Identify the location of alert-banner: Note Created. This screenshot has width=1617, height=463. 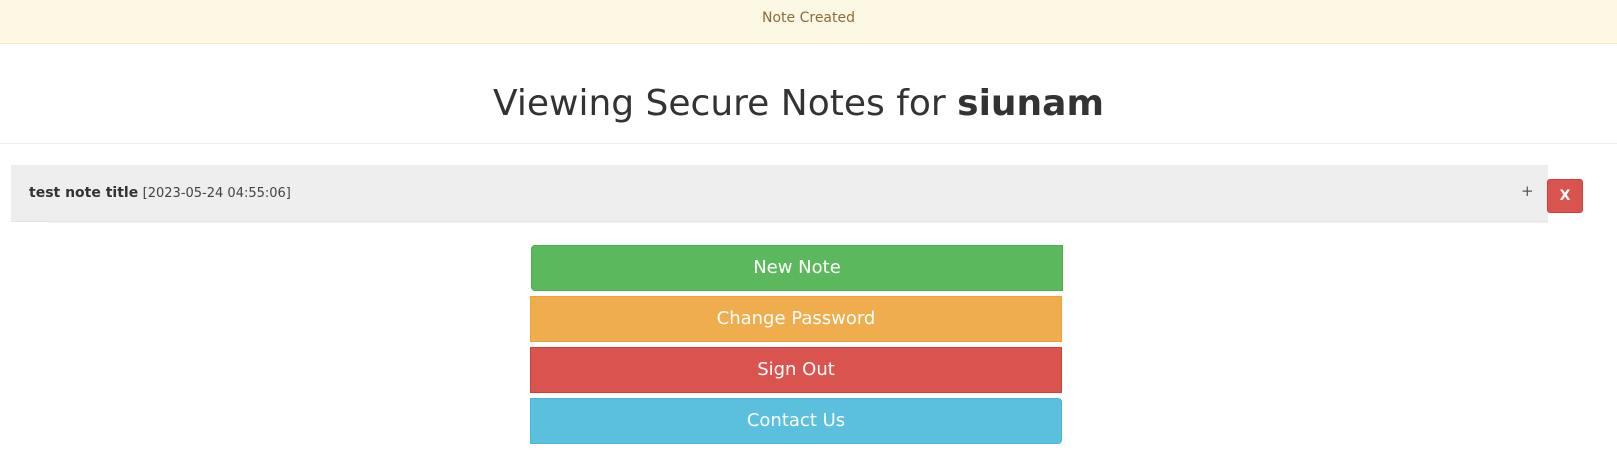
(808, 22).